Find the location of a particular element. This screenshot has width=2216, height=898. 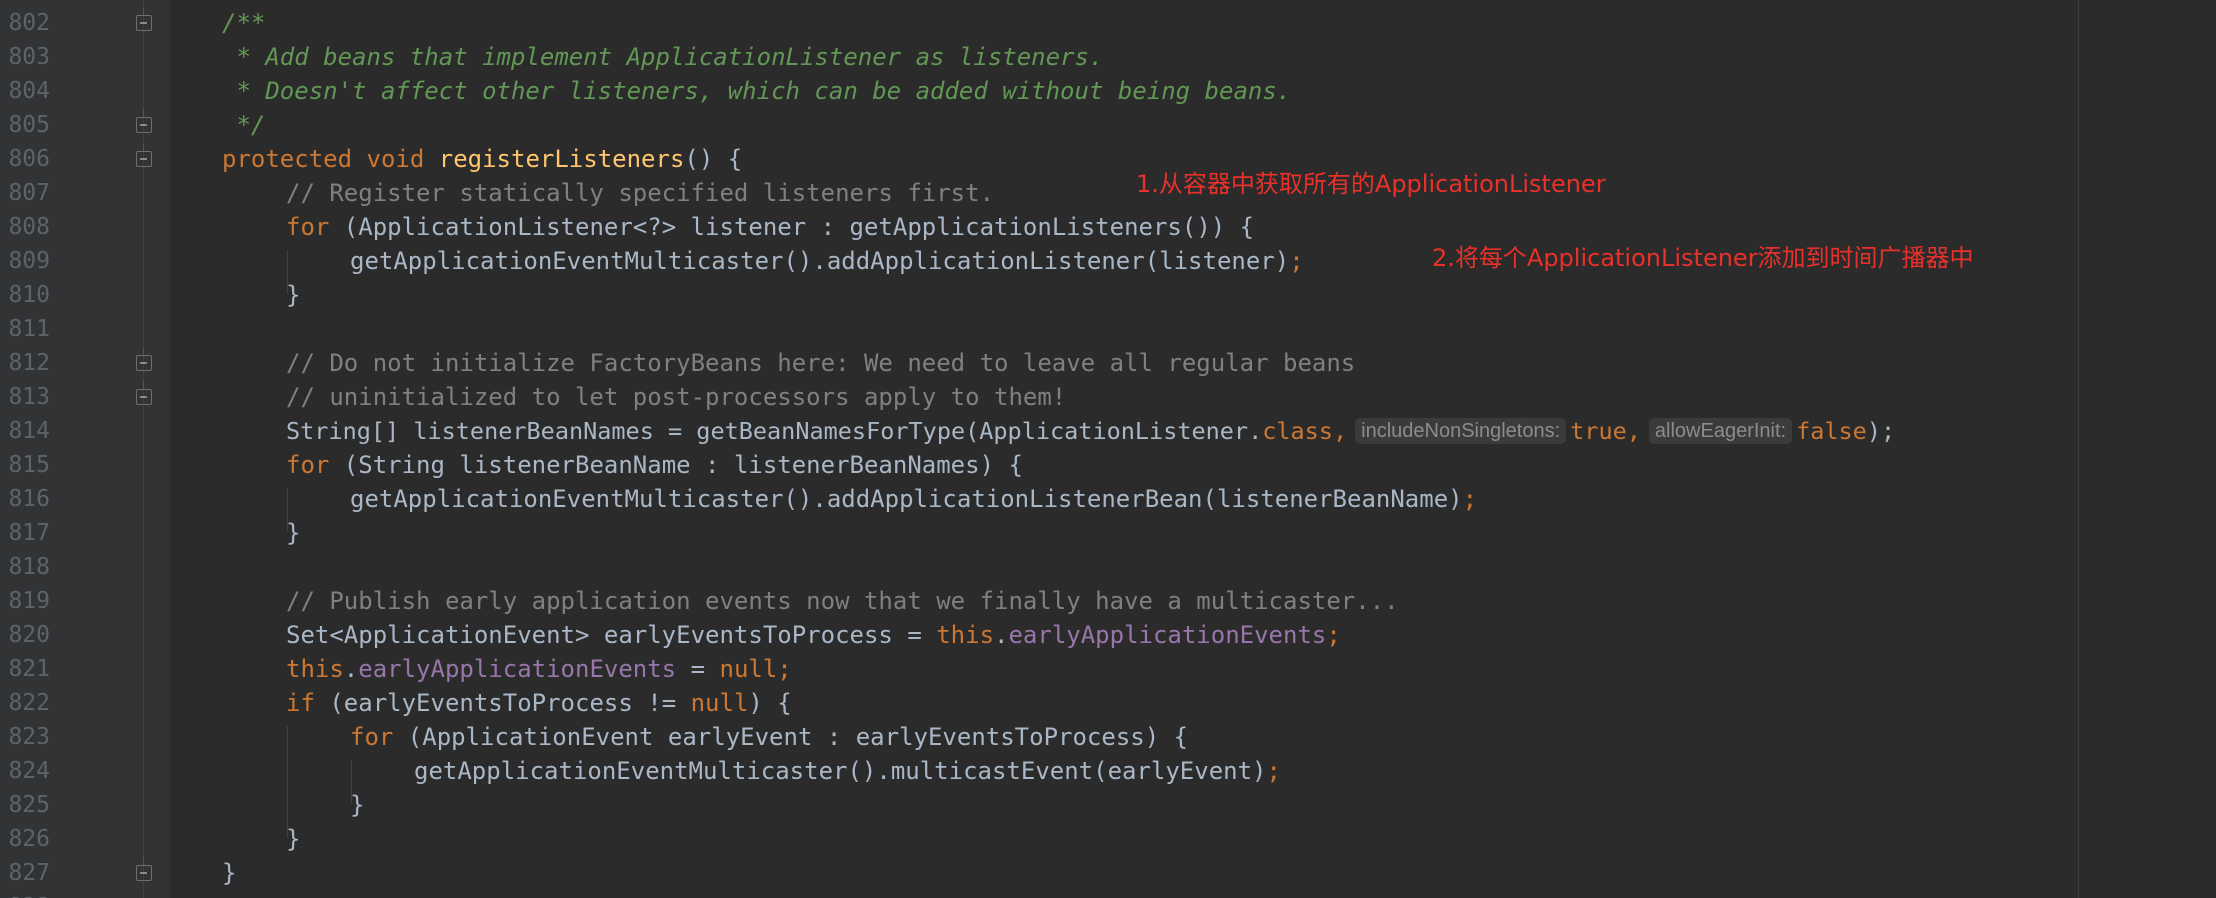

annotation-step-1: 1.从容器中获取所有的ApplicationListener is located at coordinates (1371, 184).